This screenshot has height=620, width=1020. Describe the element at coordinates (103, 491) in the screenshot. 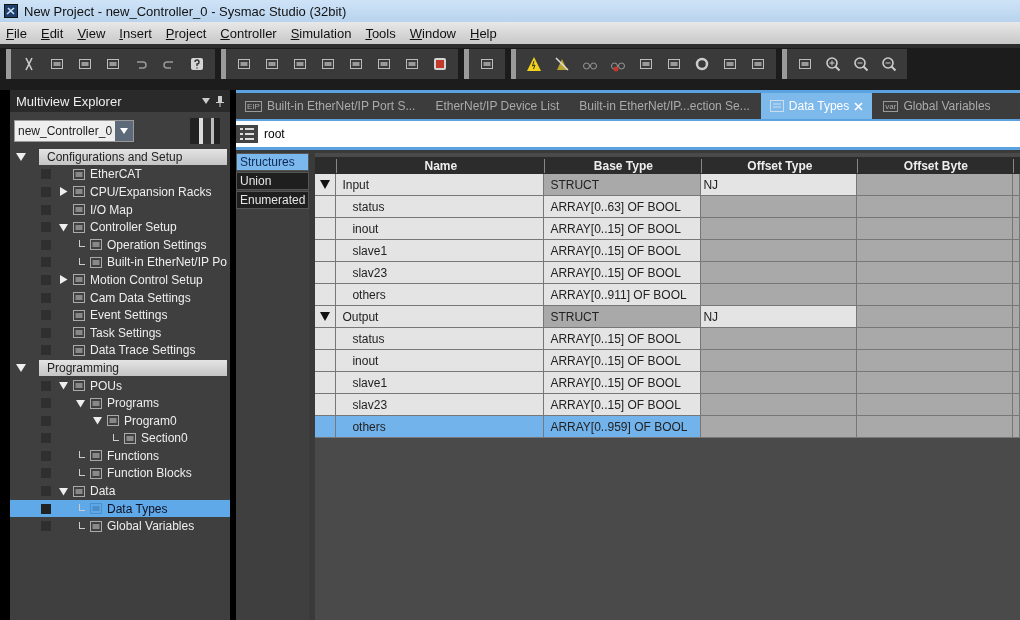

I see `tree-item: Data` at that location.